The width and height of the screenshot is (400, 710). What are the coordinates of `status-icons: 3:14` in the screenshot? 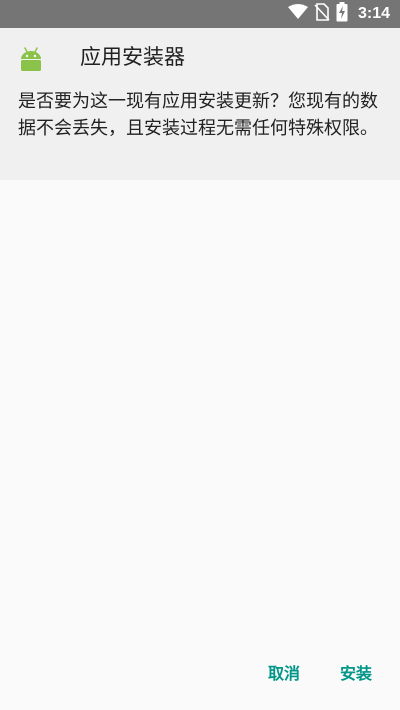 It's located at (338, 14).